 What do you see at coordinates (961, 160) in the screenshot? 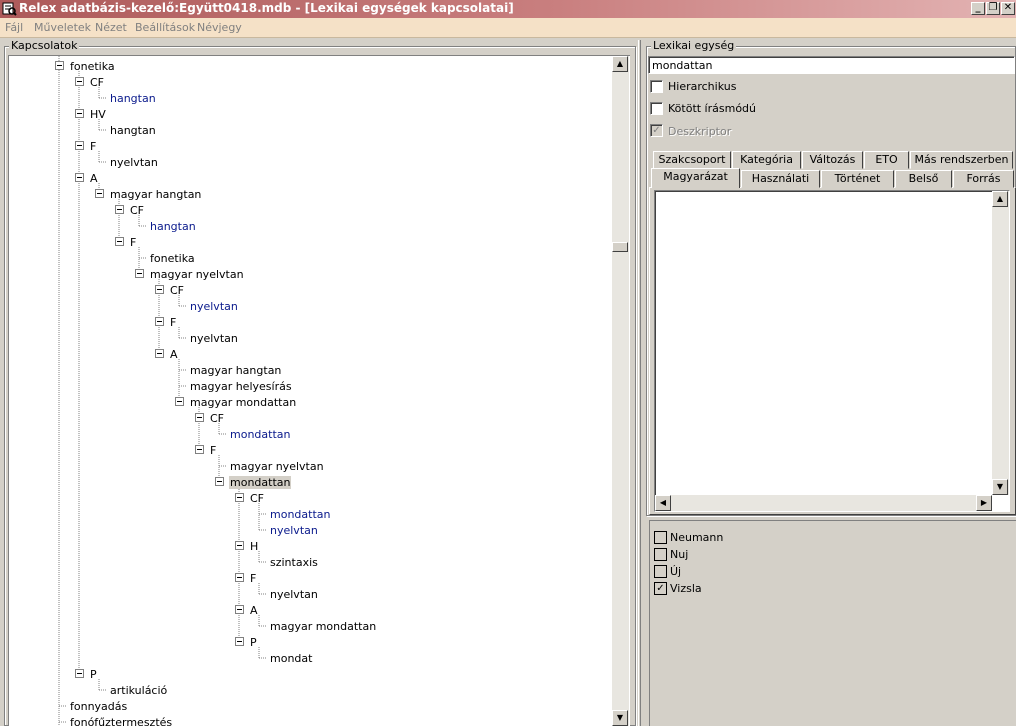
I see `tab-mas-rendszerben: Más rendszerben` at bounding box center [961, 160].